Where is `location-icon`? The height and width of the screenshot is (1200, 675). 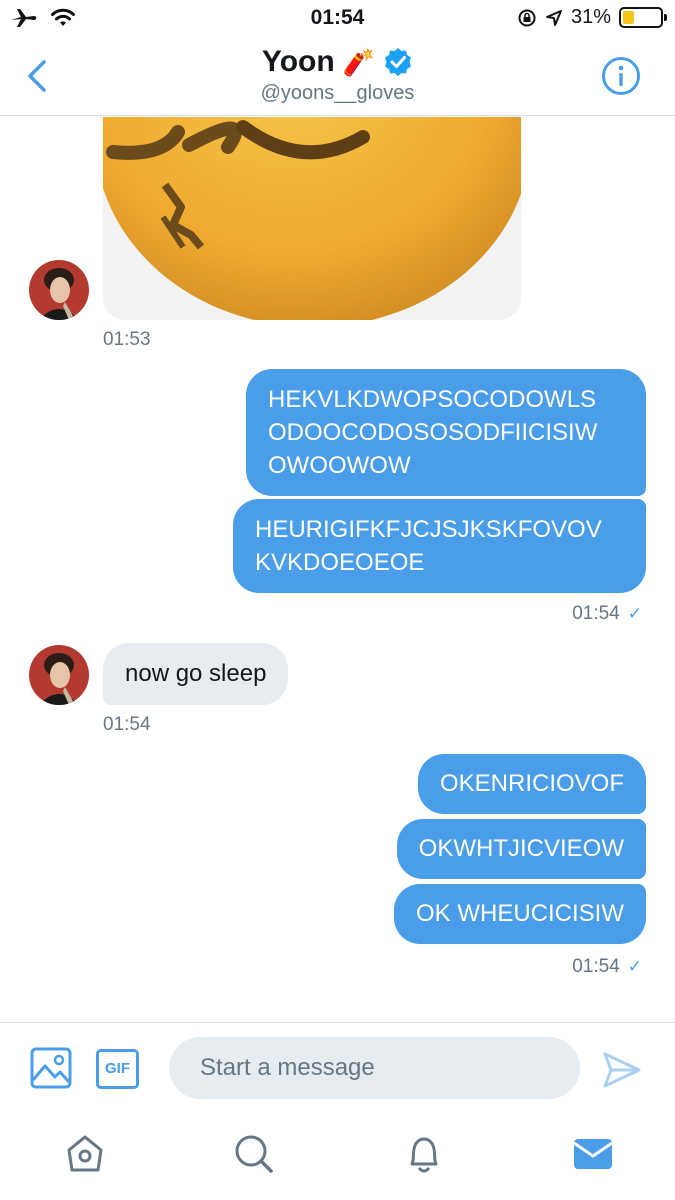
location-icon is located at coordinates (553, 17).